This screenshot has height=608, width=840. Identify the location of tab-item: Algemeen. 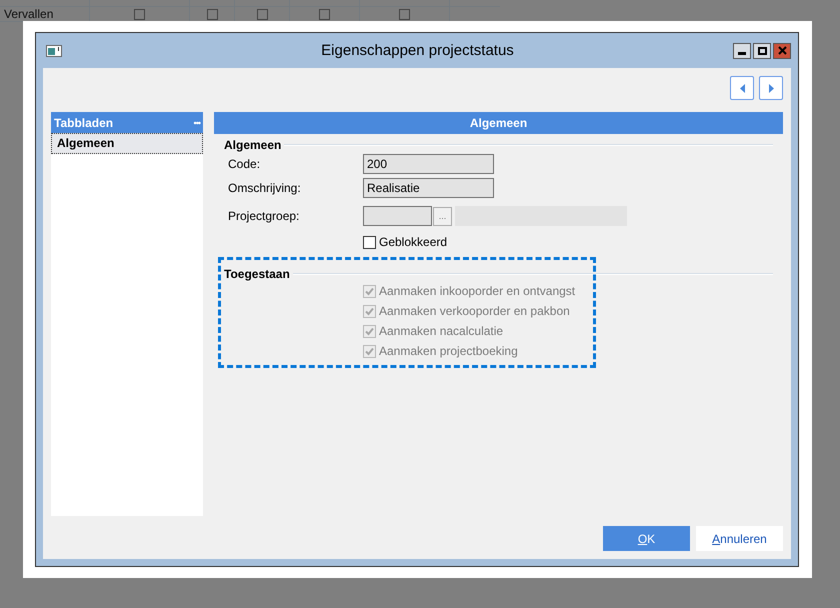
(127, 143).